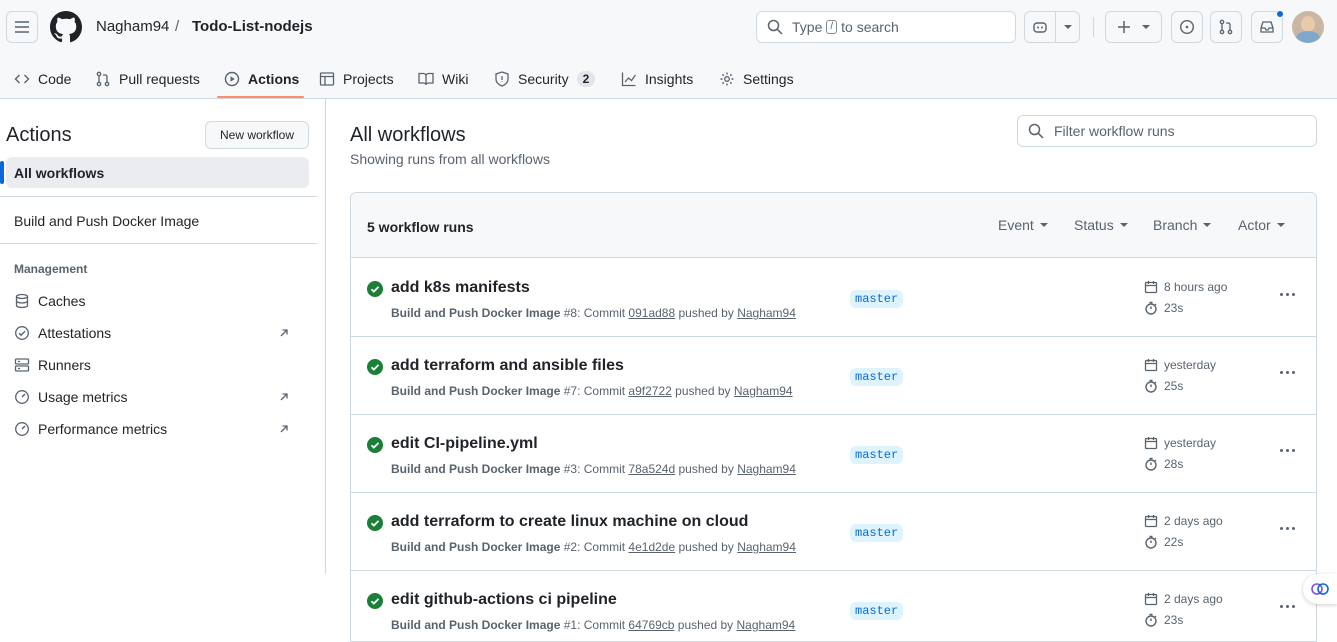 The image size is (1337, 642). I want to click on run-title-link: add k8s manifests, so click(460, 288).